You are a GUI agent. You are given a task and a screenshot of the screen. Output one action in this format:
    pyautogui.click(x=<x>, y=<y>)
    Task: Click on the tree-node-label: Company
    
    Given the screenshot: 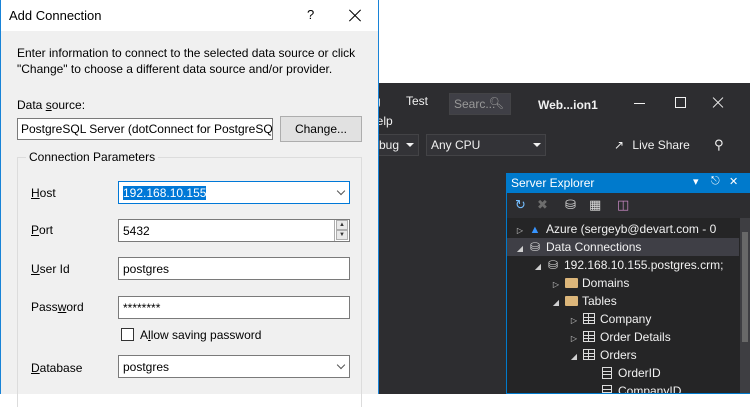 What is the action you would take?
    pyautogui.click(x=626, y=319)
    